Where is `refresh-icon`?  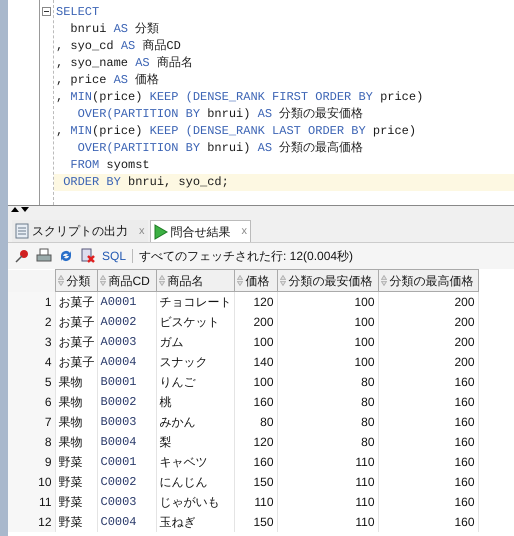 refresh-icon is located at coordinates (66, 256).